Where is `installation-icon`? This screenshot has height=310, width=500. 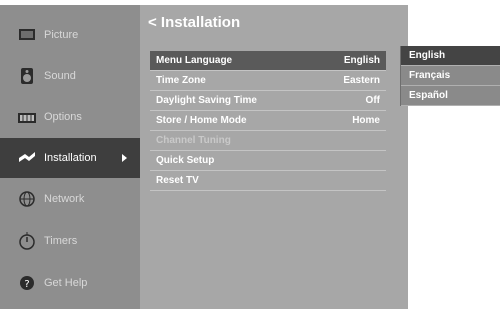
installation-icon is located at coordinates (27, 158).